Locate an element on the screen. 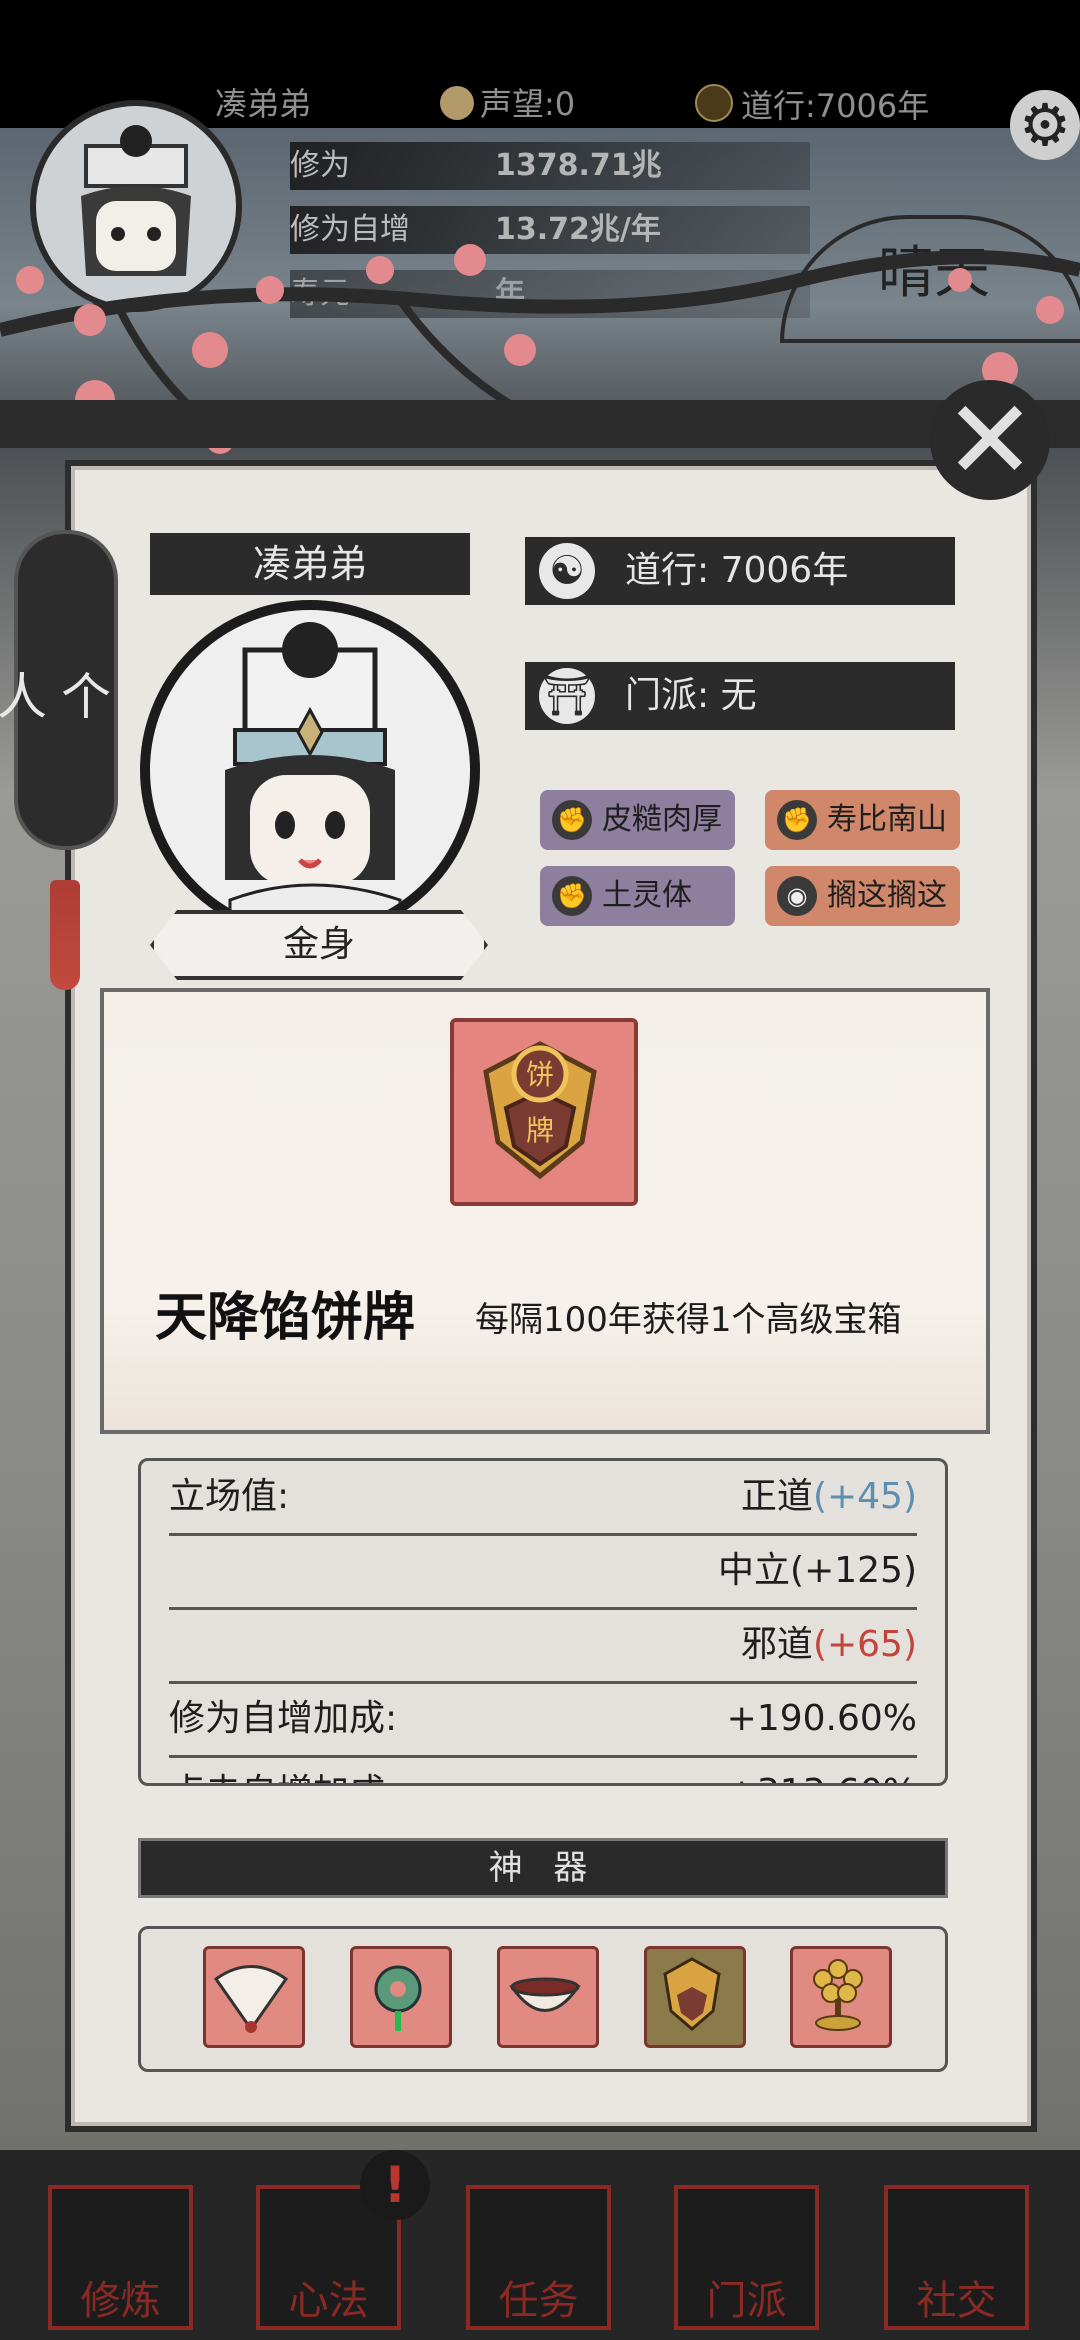 The image size is (1080, 2340). fan-icon is located at coordinates (254, 1997).